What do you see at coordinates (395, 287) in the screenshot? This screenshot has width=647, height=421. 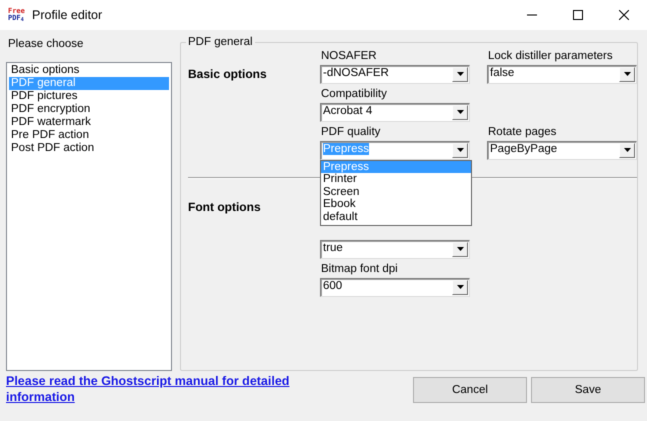 I see `dropdown: 600` at bounding box center [395, 287].